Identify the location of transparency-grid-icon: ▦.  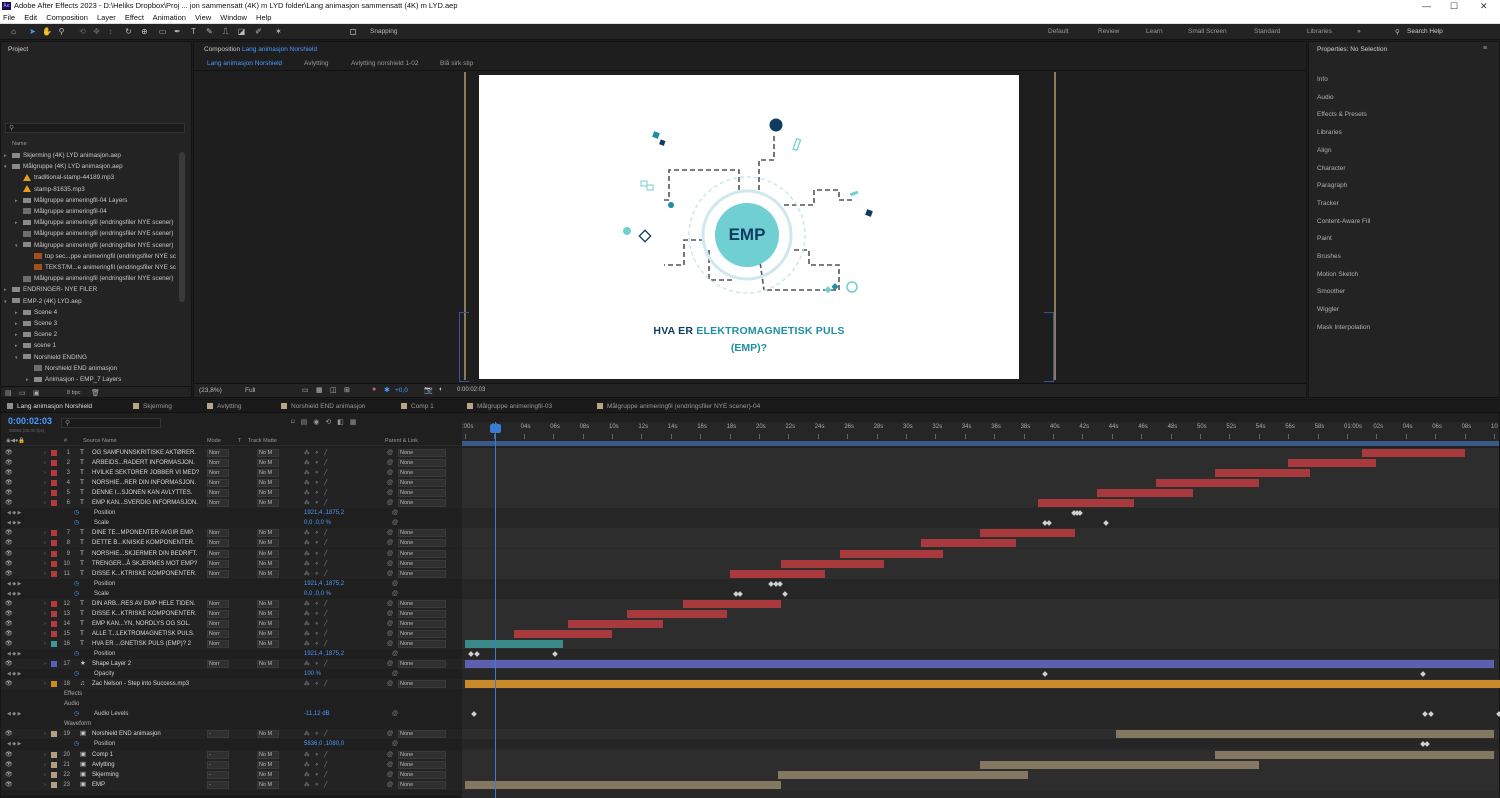
(319, 390).